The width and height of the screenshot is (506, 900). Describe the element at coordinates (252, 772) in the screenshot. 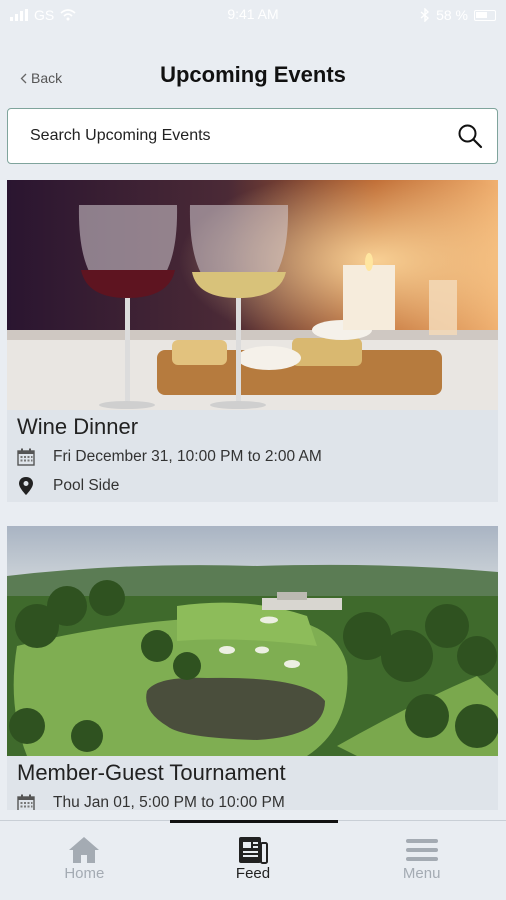

I see `event-title: Member-Guest Tournament` at that location.